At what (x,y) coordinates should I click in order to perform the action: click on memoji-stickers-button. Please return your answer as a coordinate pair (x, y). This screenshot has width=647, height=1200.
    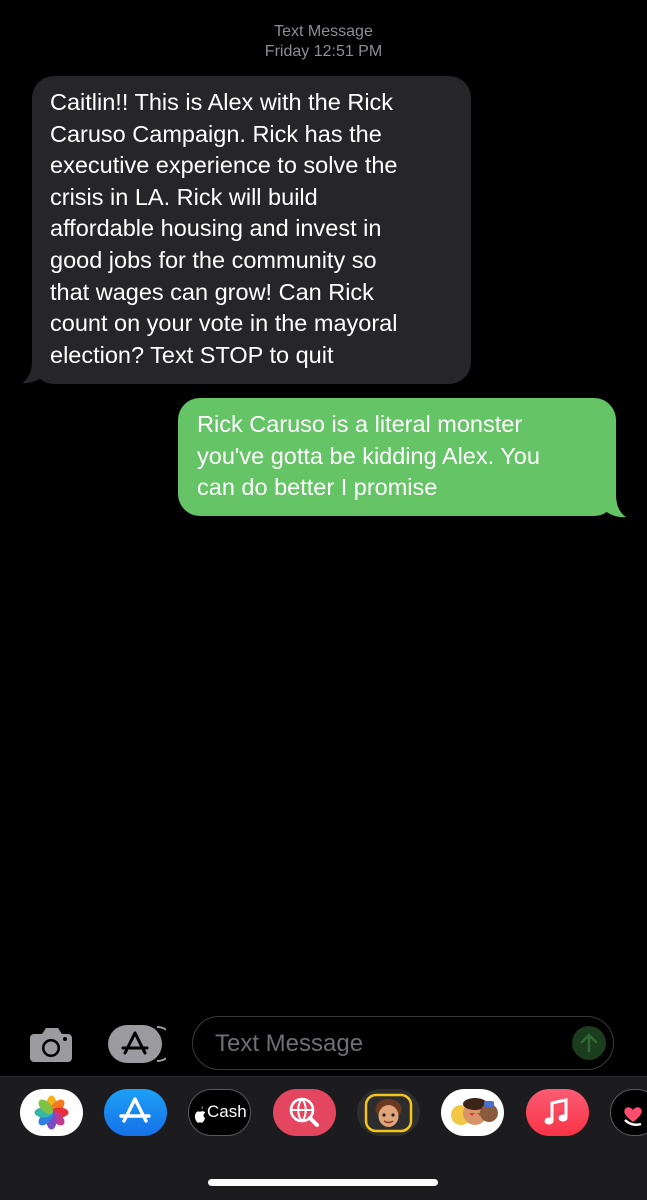
    Looking at the image, I should click on (472, 1112).